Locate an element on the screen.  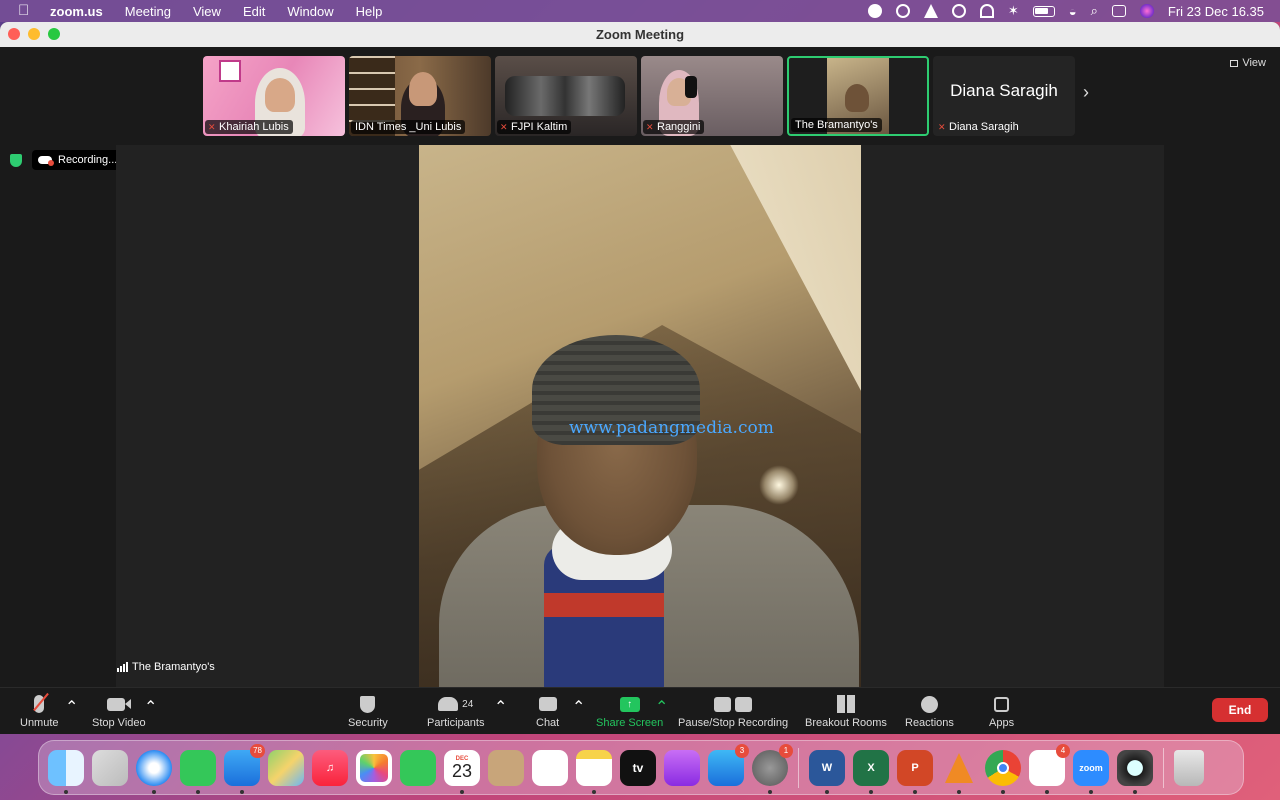
participant-thumbnail: ✕ FJPI Kaltim is located at coordinates (566, 96).